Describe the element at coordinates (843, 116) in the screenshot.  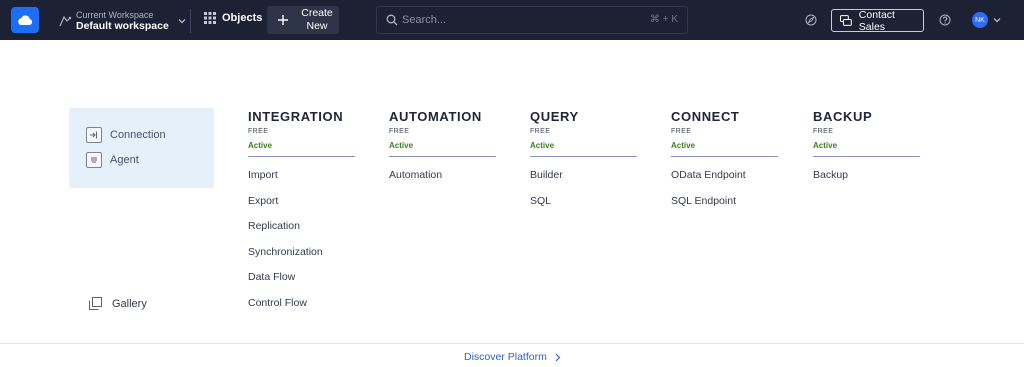
I see `product-title: BACKUP` at that location.